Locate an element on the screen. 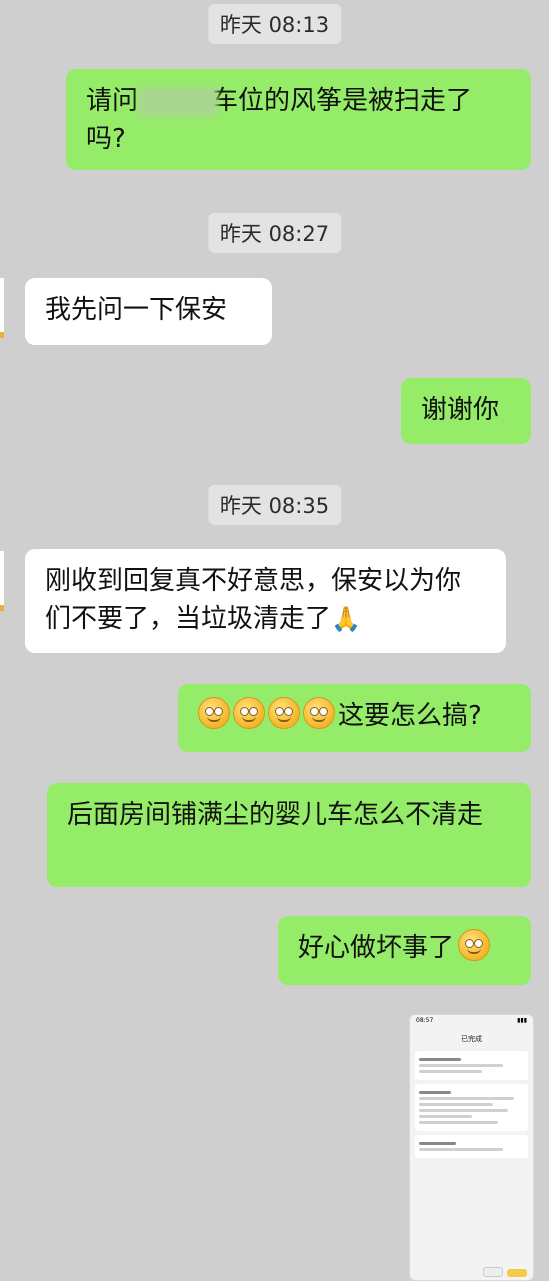  redacted-text is located at coordinates (178, 101).